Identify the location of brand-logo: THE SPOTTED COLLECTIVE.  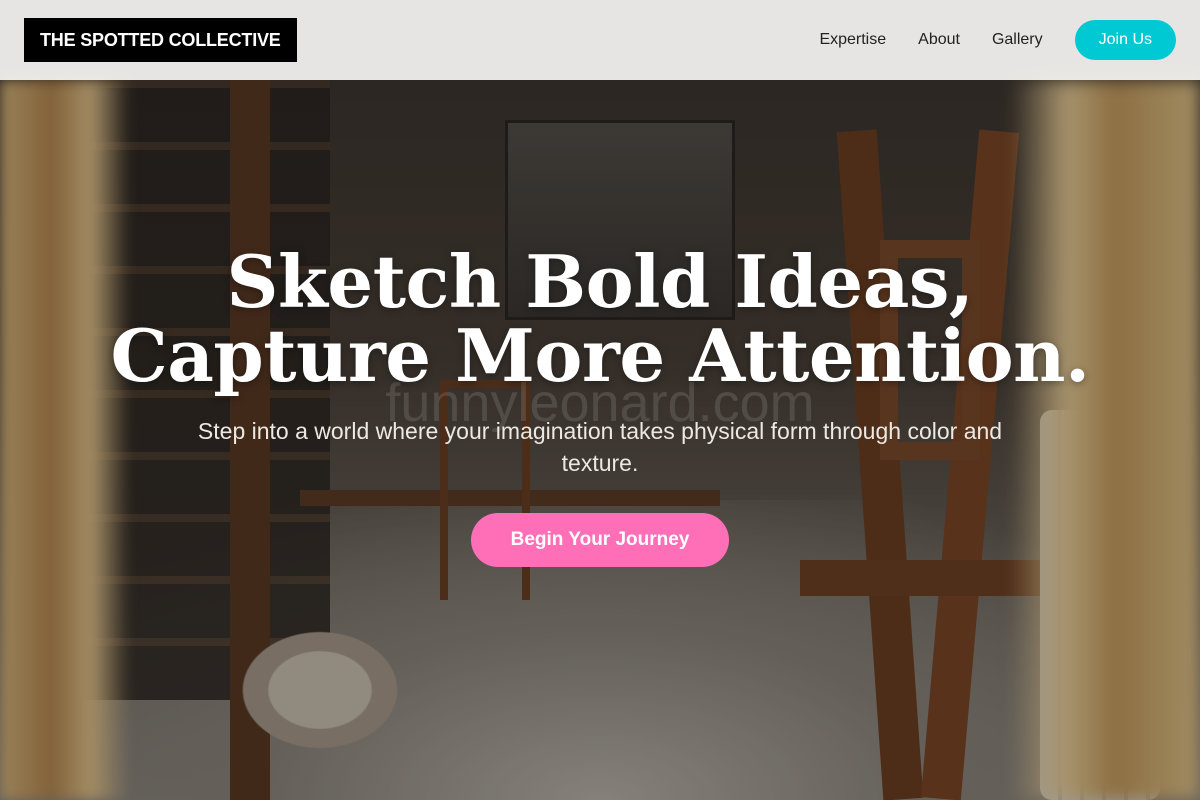
(160, 40).